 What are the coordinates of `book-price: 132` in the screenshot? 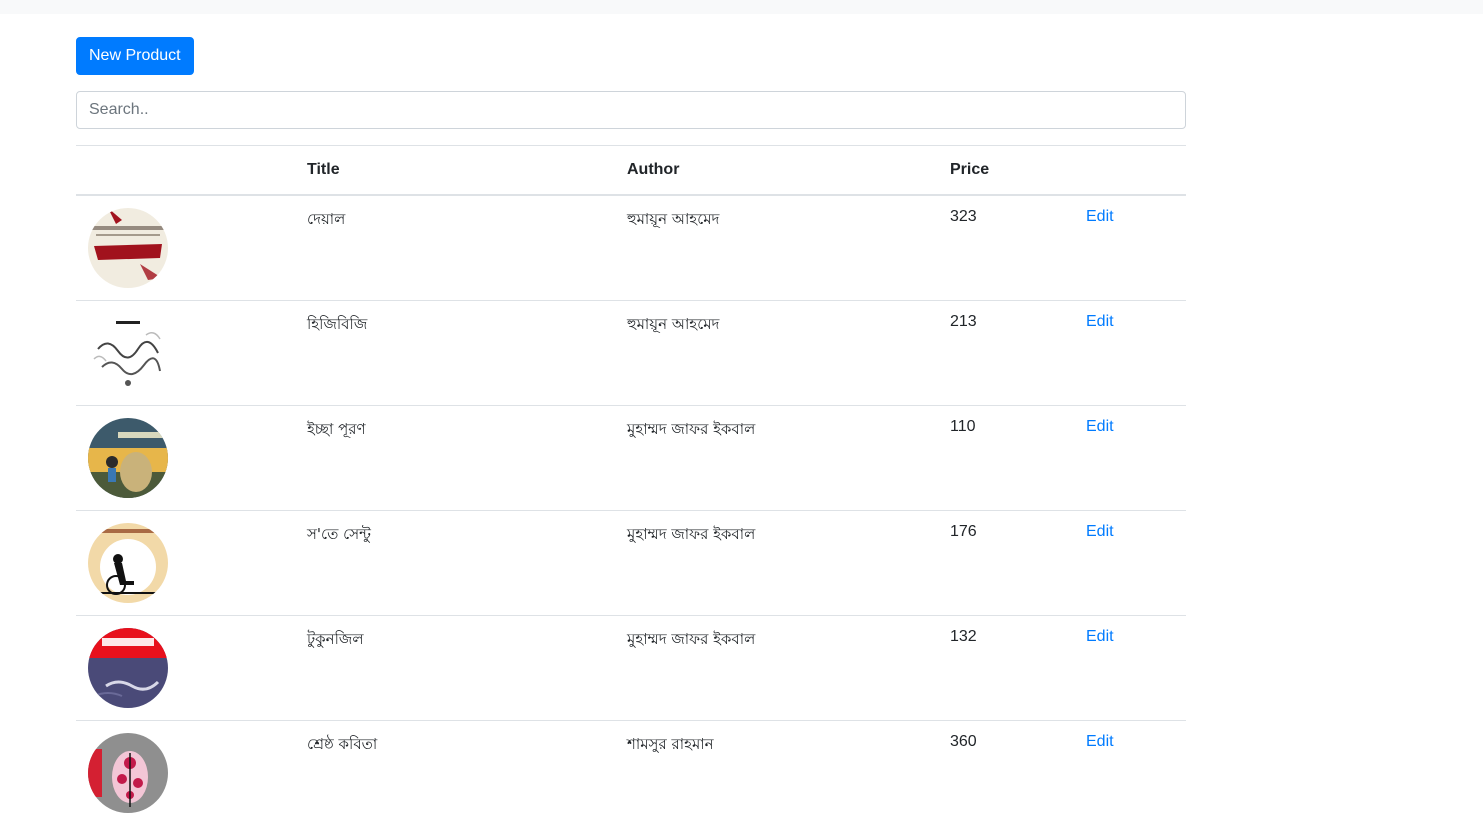 It's located at (1006, 667).